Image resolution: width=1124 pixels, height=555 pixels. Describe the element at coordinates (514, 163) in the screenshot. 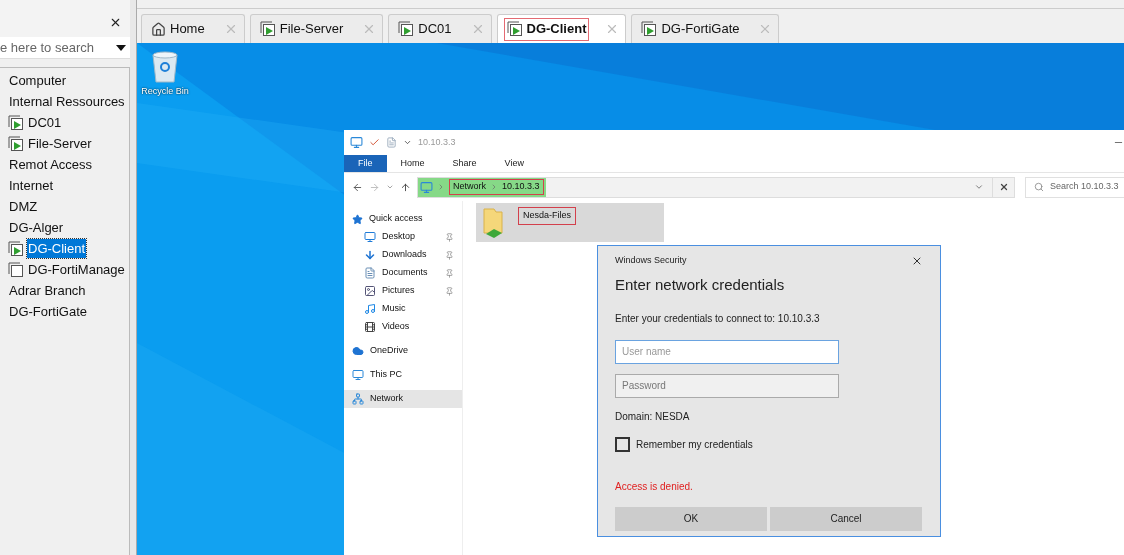

I see `ribbon-tab: View` at that location.